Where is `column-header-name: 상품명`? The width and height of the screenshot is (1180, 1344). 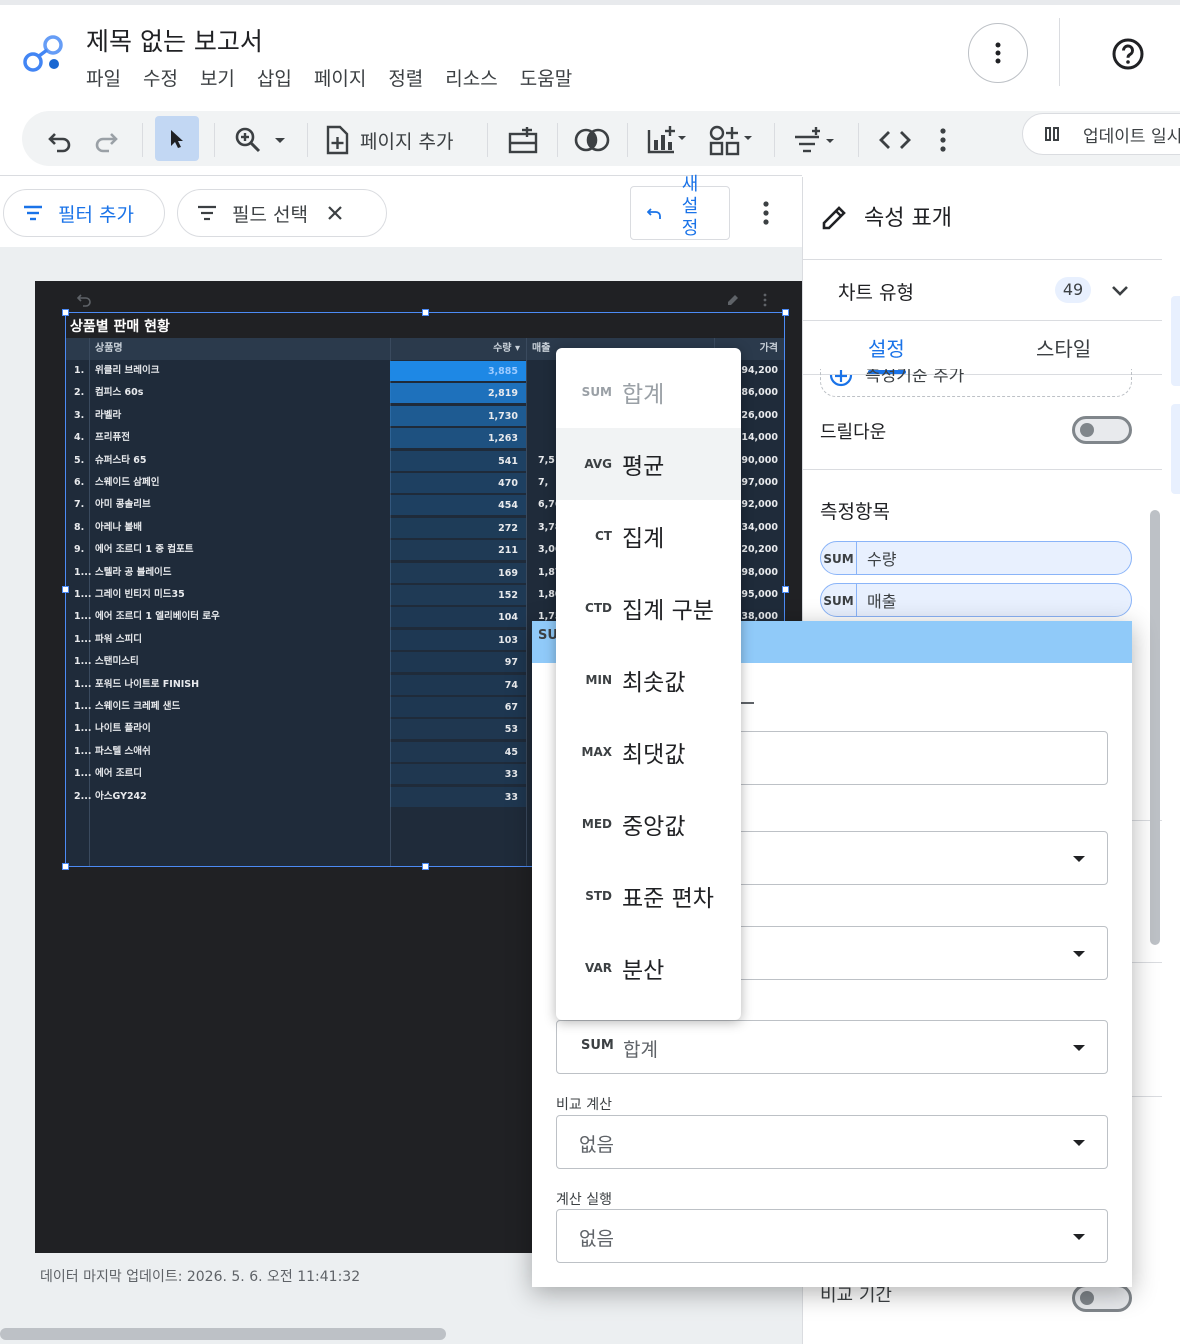 column-header-name: 상품명 is located at coordinates (109, 349).